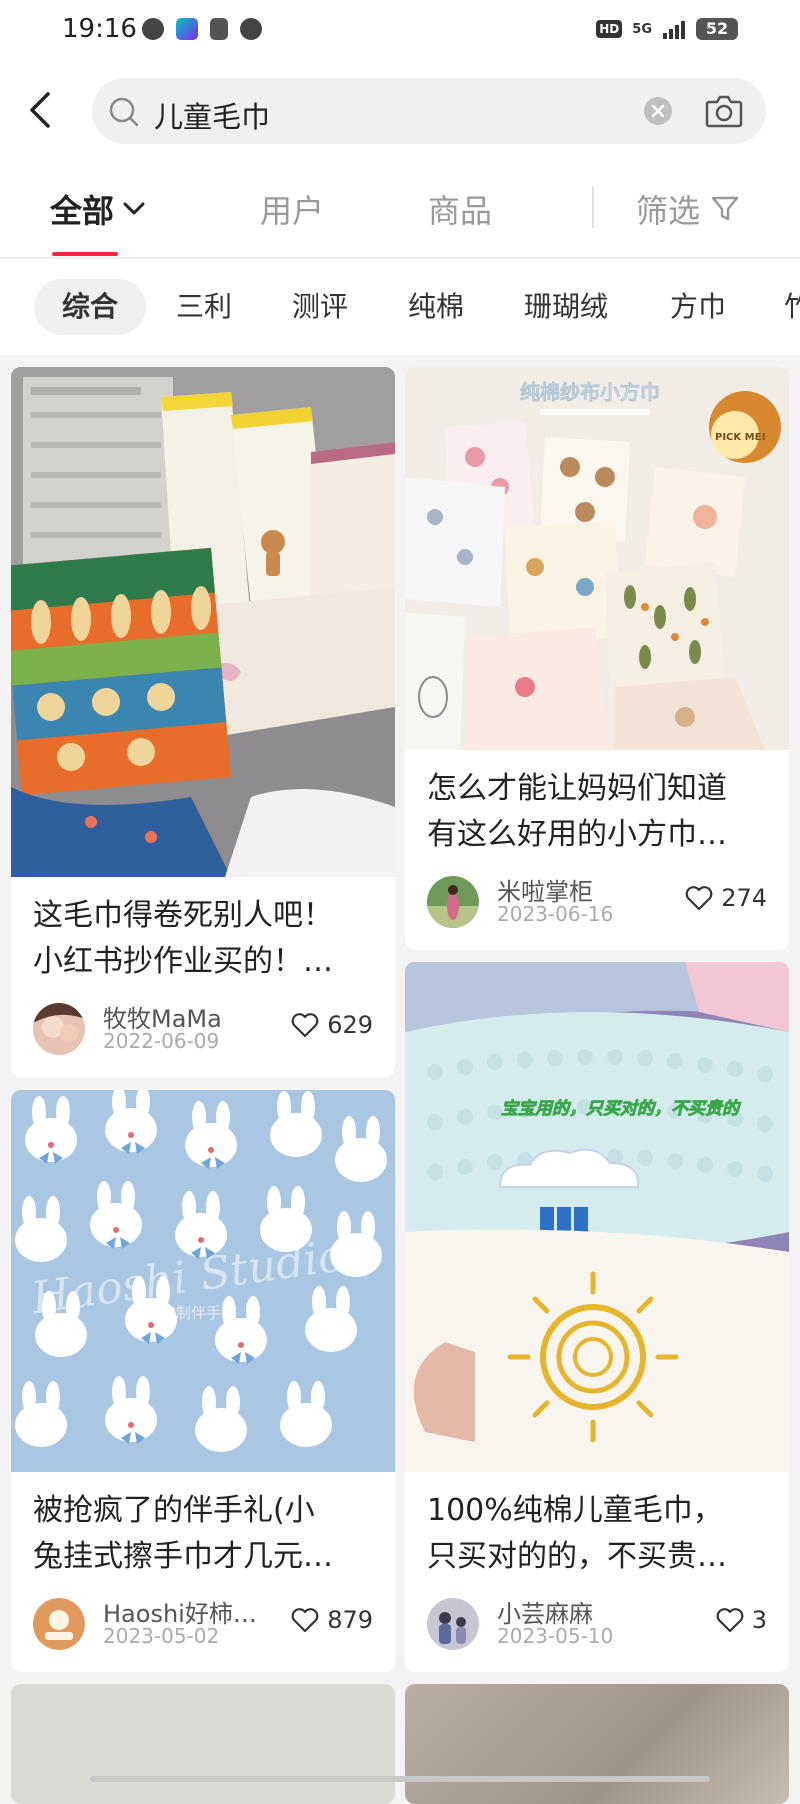  What do you see at coordinates (575, 1510) in the screenshot?
I see `post-title-line: 100%纯棉儿童毛巾，` at bounding box center [575, 1510].